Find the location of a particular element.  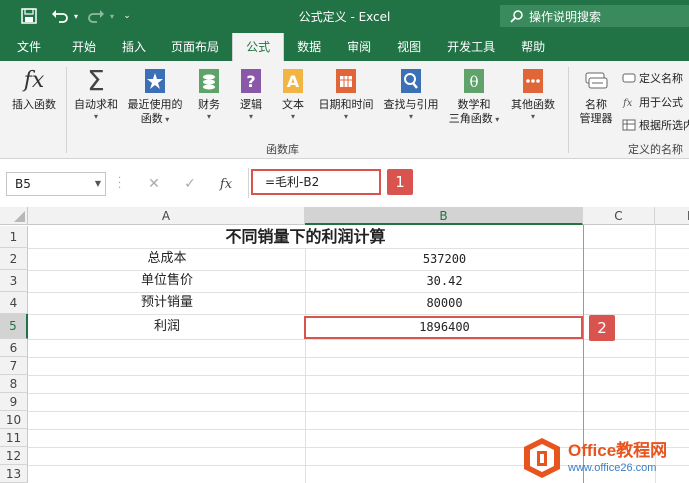

use-in-formula-button: fx 用于公式 is located at coordinates (652, 102).